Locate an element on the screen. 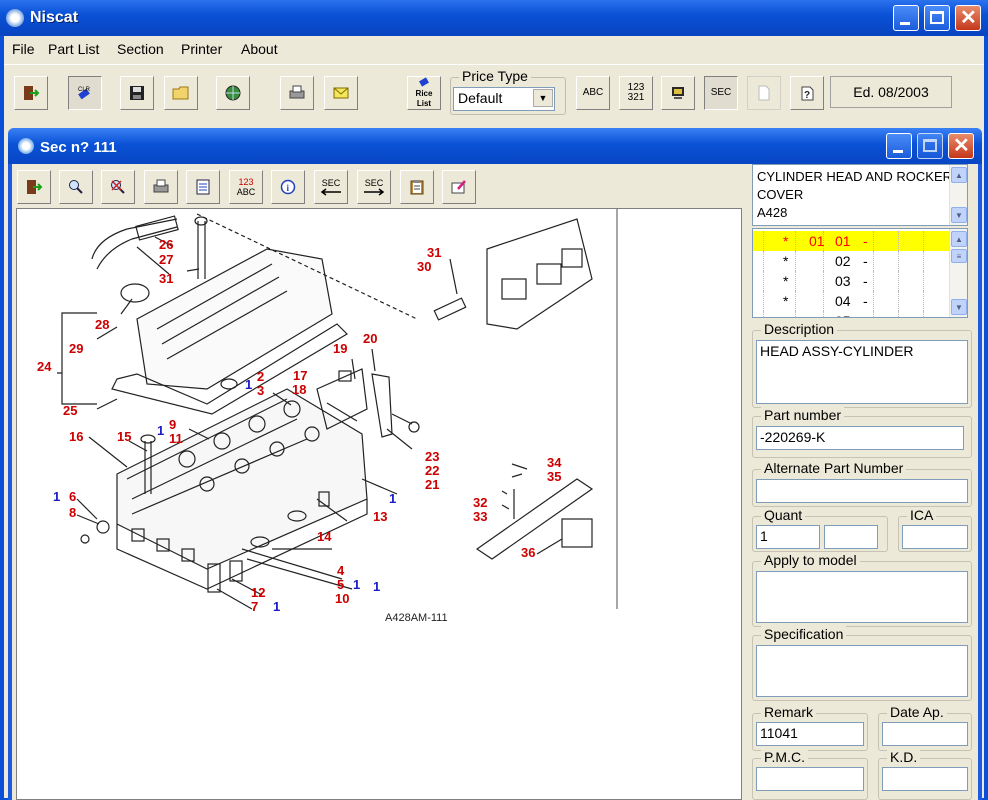 The image size is (988, 800). price-list-button: Rice List is located at coordinates (424, 93).